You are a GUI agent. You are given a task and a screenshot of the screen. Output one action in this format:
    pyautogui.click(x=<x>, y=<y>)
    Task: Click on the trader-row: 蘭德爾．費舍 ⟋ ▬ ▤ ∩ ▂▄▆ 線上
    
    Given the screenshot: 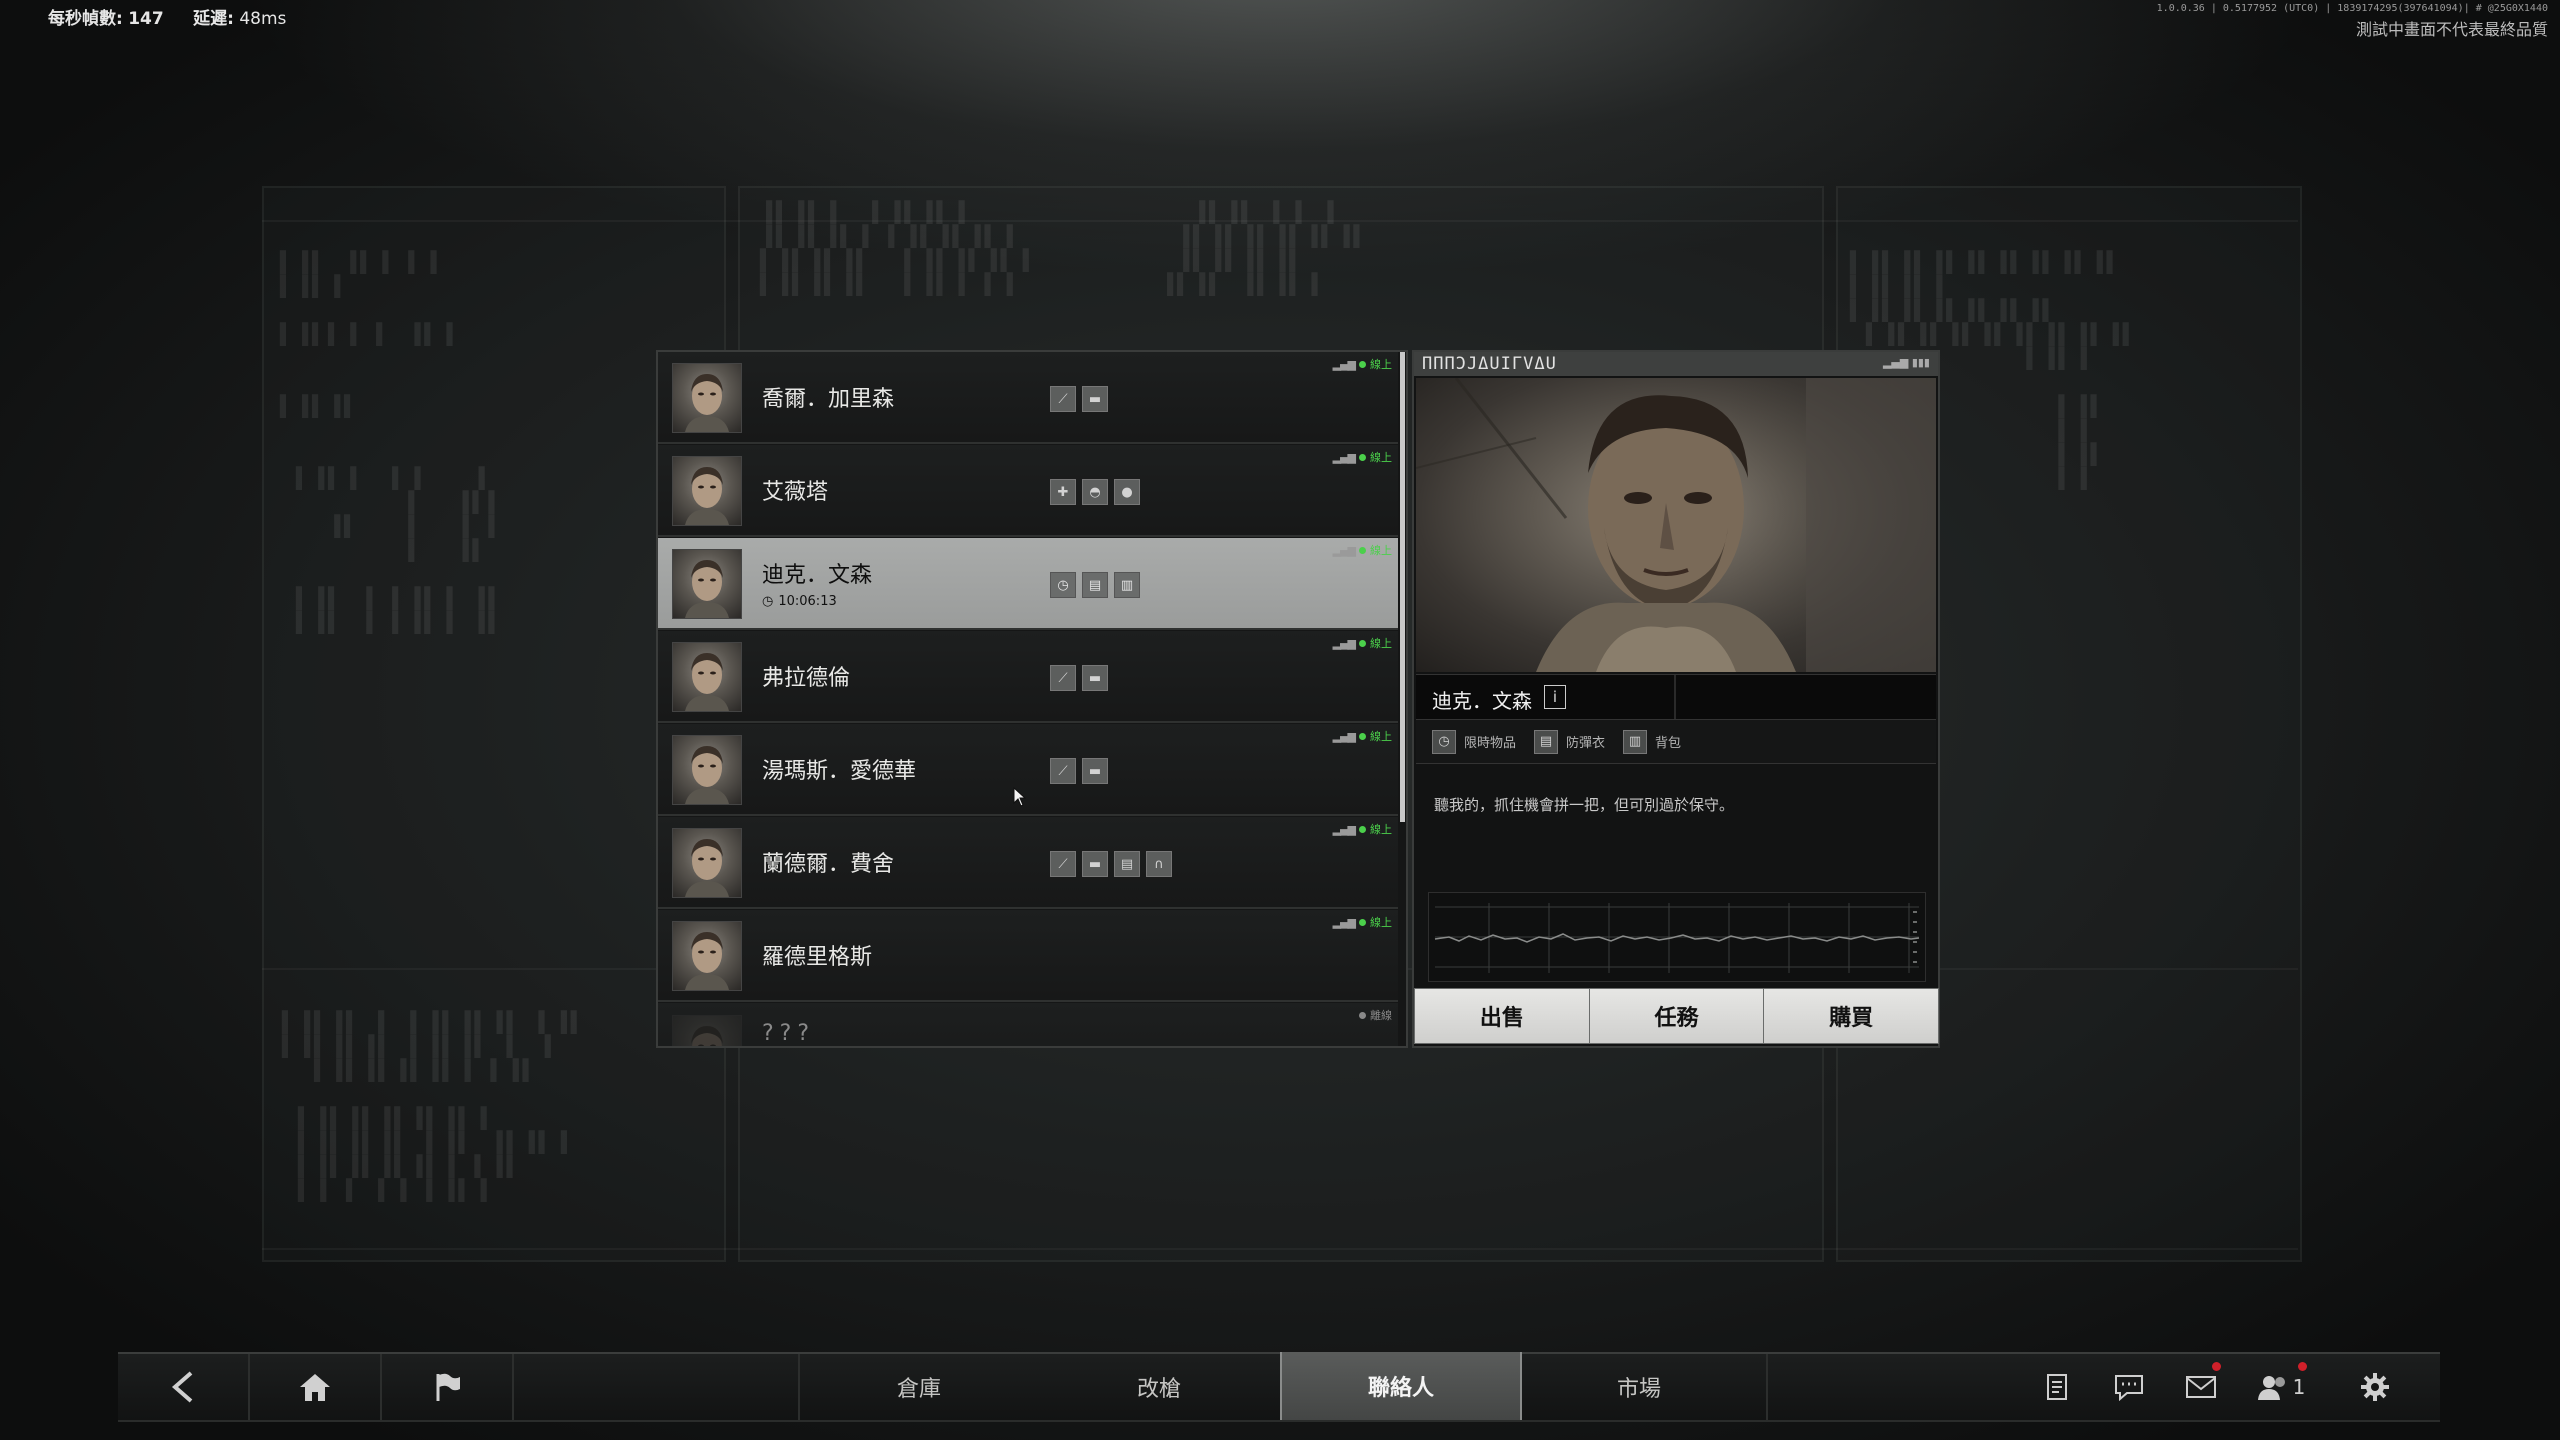 What is the action you would take?
    pyautogui.click(x=1028, y=863)
    